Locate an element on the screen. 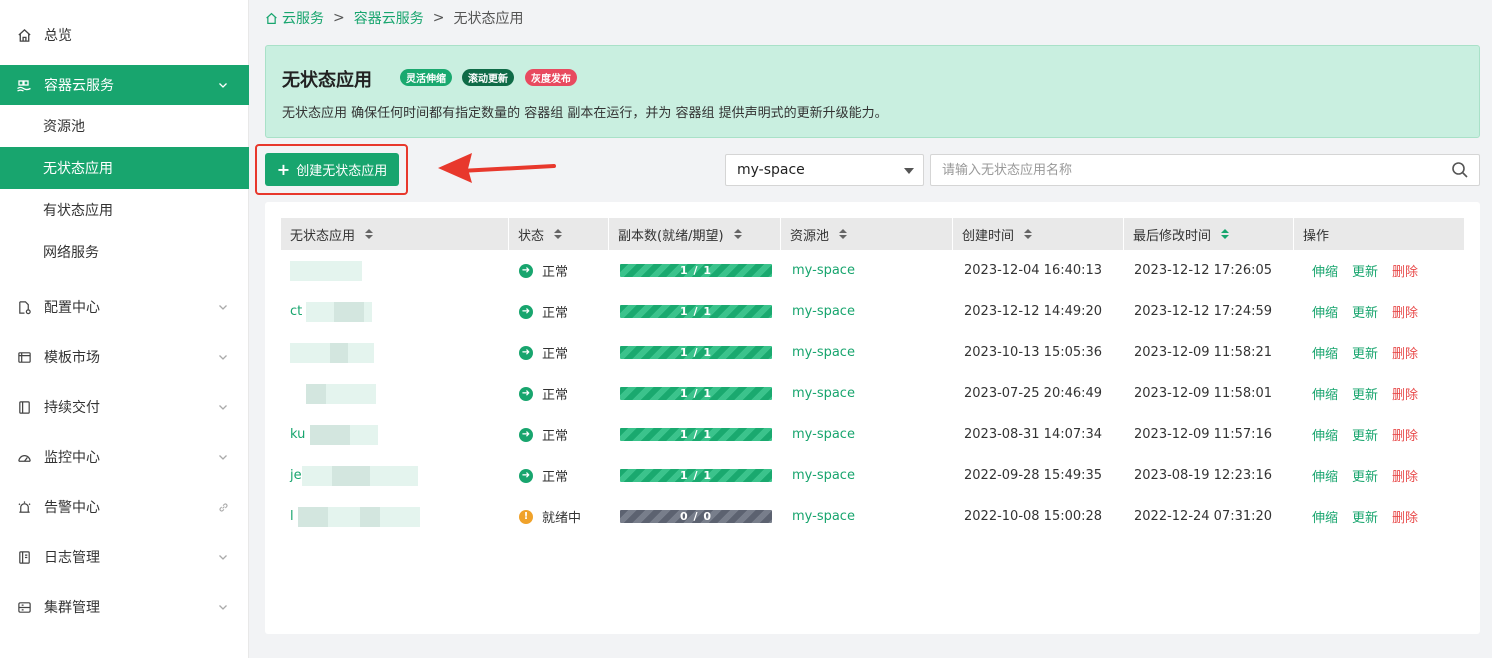  sidebar-subitem-network-service: 网络服务 is located at coordinates (124, 252).